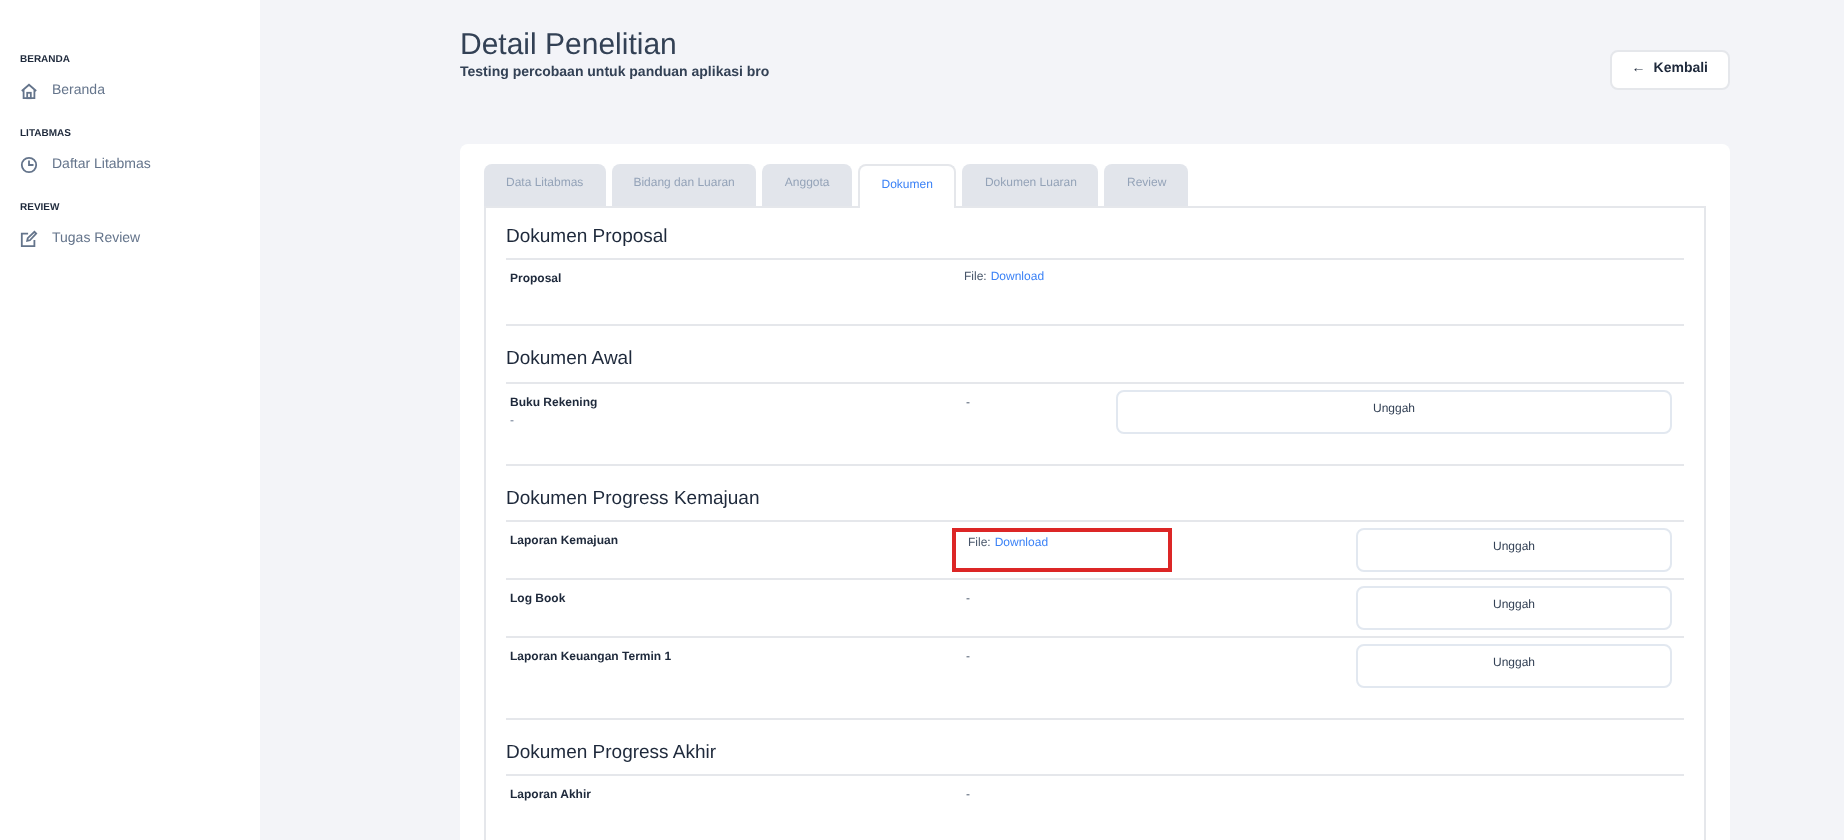 Image resolution: width=1844 pixels, height=840 pixels. Describe the element at coordinates (29, 165) in the screenshot. I see `clock-icon` at that location.